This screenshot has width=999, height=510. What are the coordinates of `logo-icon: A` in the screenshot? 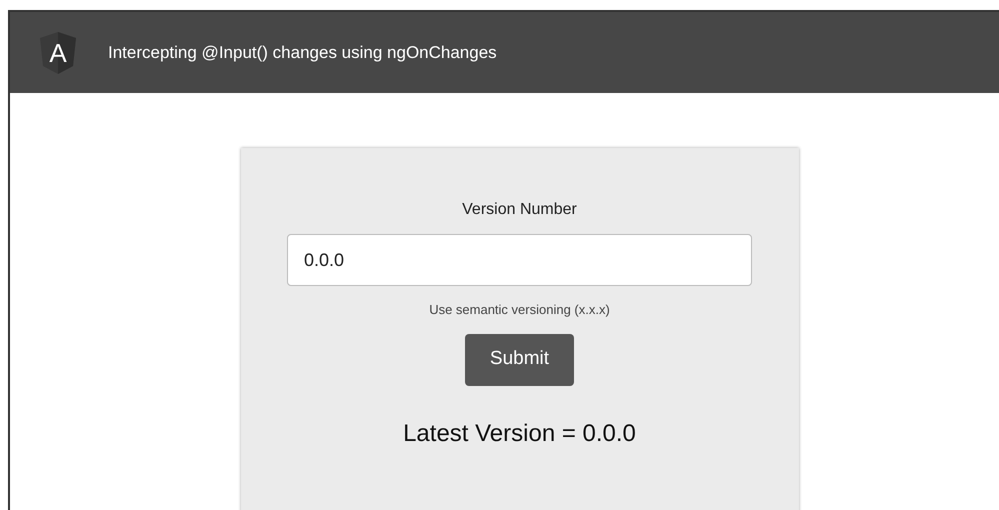 It's located at (58, 52).